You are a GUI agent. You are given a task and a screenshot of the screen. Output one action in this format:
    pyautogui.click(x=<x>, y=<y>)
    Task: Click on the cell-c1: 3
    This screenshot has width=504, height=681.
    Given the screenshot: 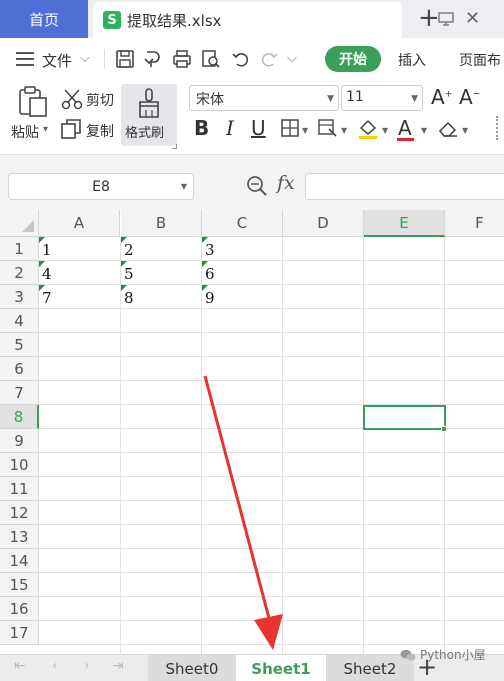 What is the action you would take?
    pyautogui.click(x=242, y=249)
    